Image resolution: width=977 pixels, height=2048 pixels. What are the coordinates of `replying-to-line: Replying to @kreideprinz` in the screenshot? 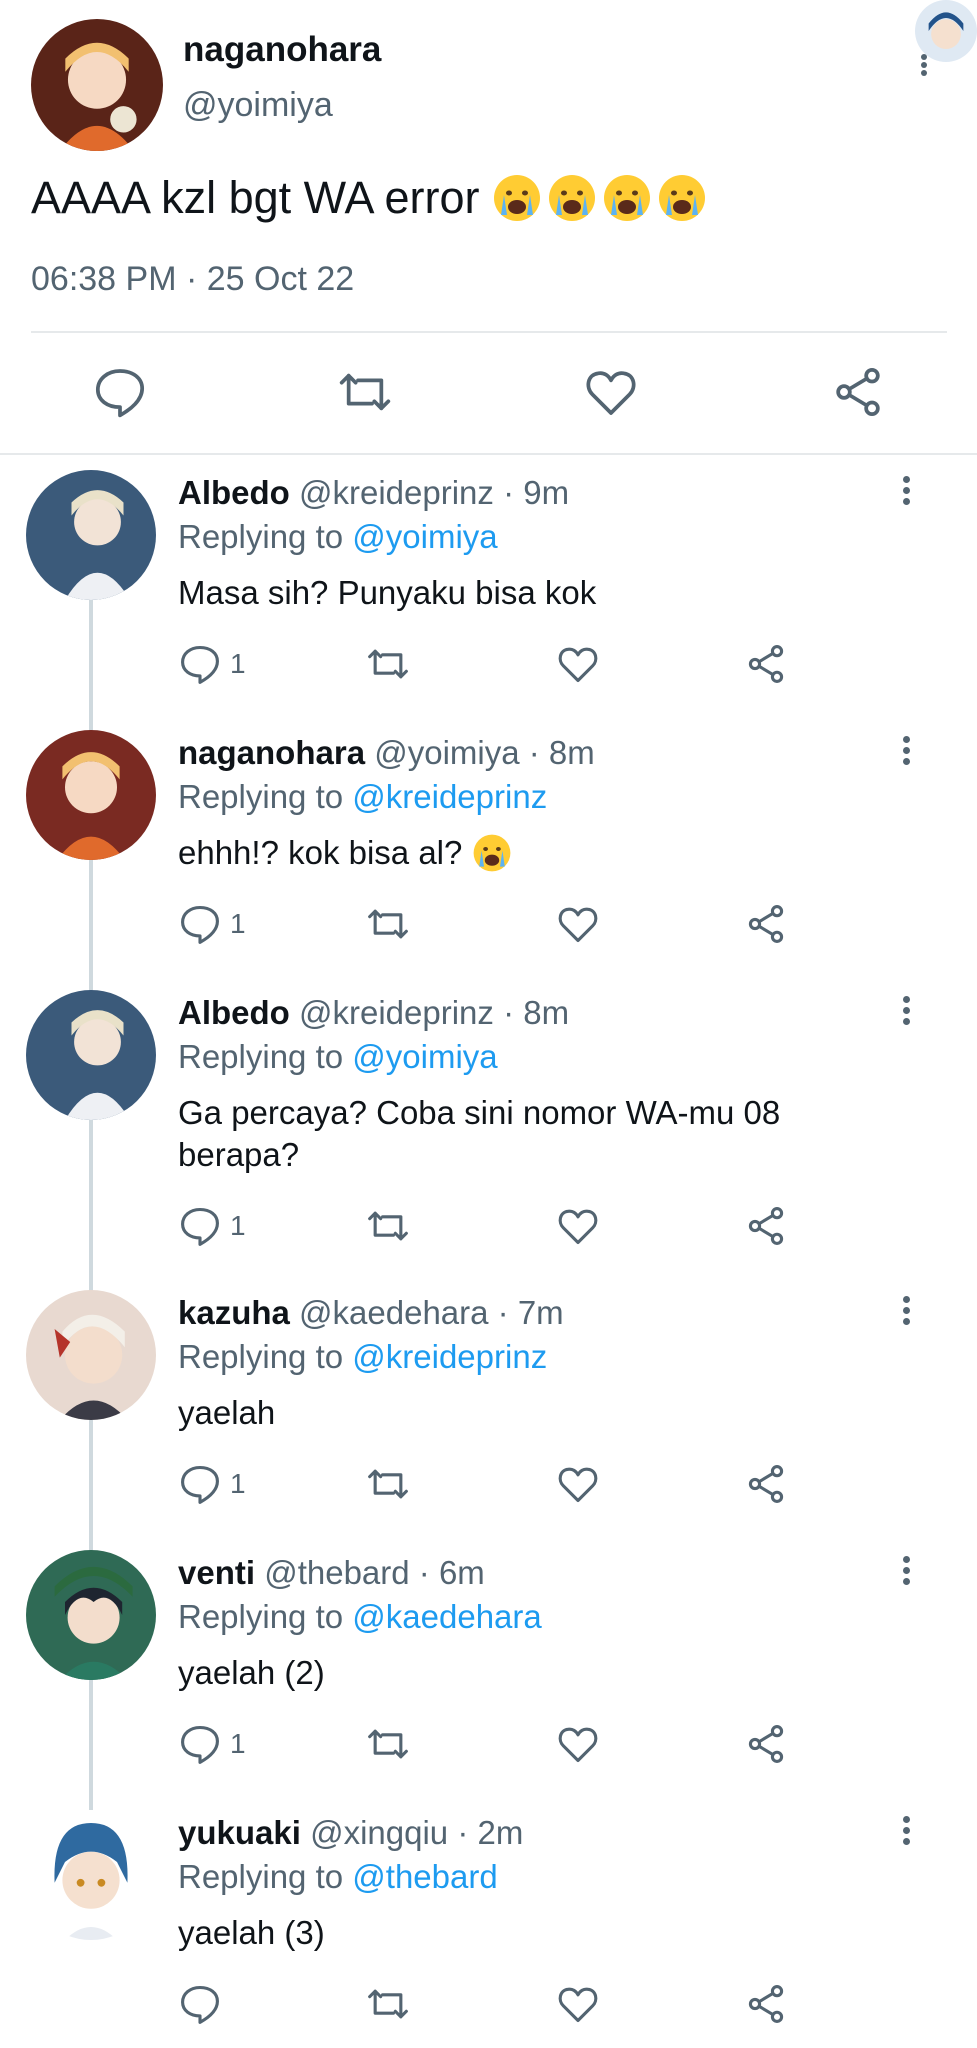 It's located at (362, 797).